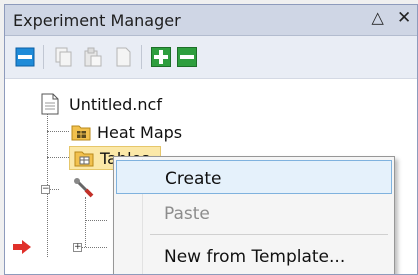  Describe the element at coordinates (81, 132) in the screenshot. I see `heatmap-folder-icon` at that location.